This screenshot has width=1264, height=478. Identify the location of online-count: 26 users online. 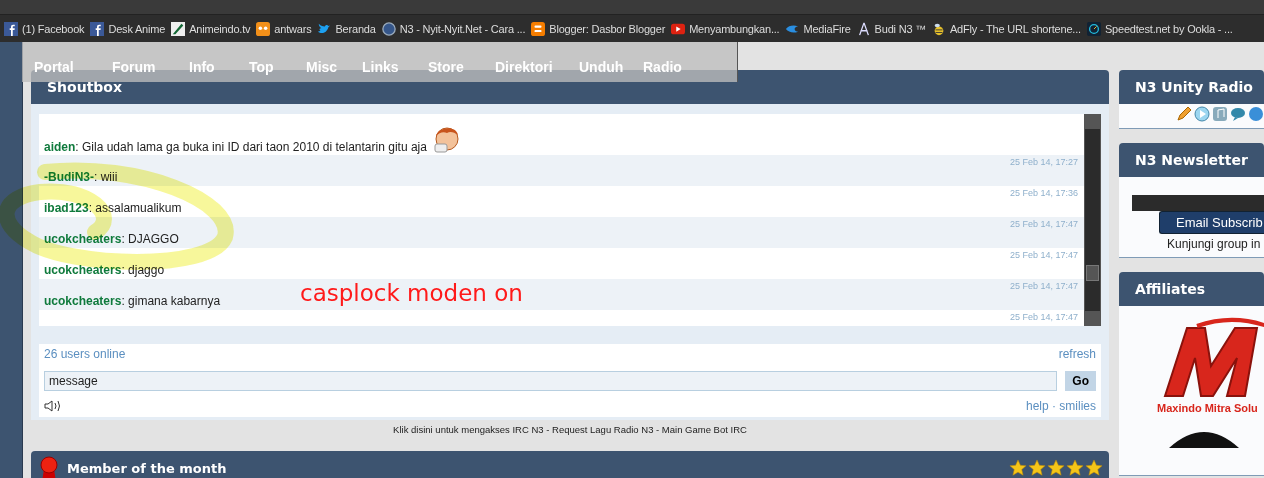
(85, 354).